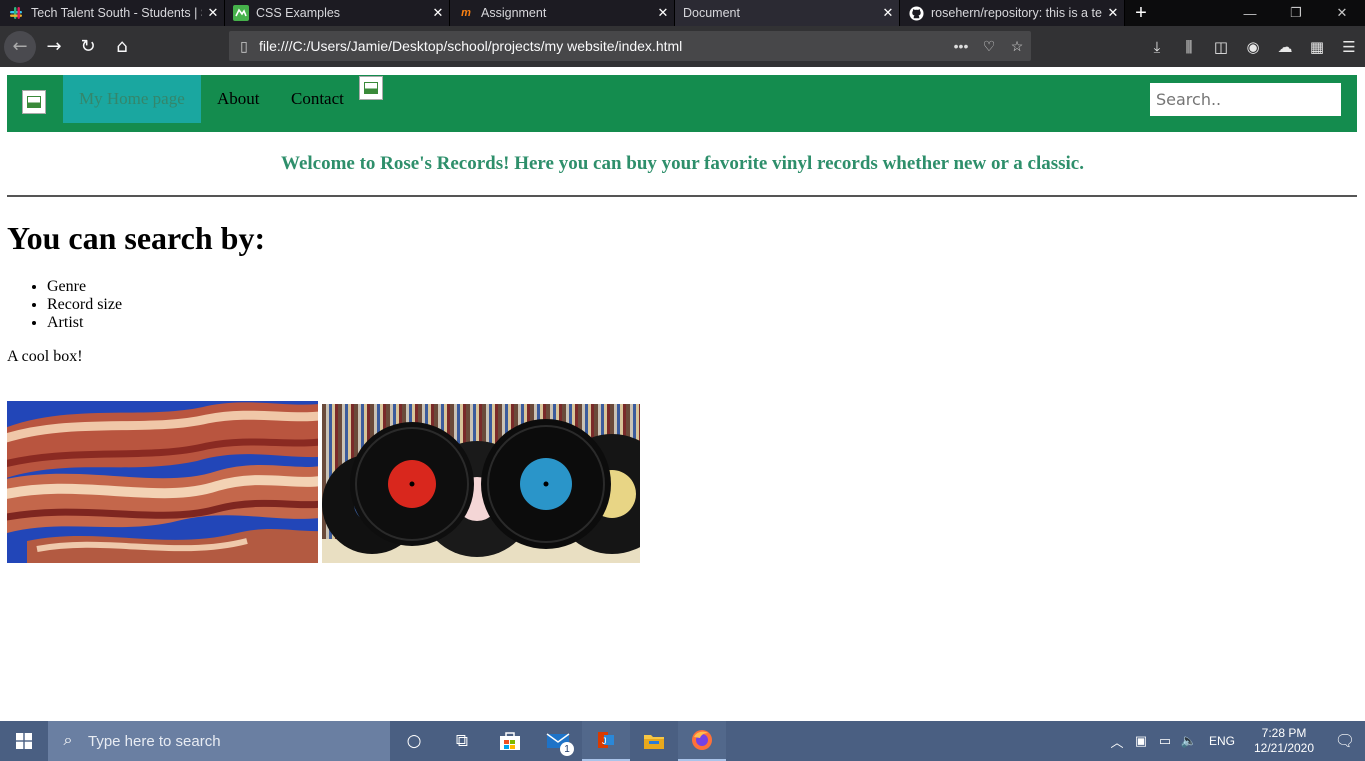 Image resolution: width=1365 pixels, height=761 pixels. I want to click on arrow-right-icon: →, so click(54, 46).